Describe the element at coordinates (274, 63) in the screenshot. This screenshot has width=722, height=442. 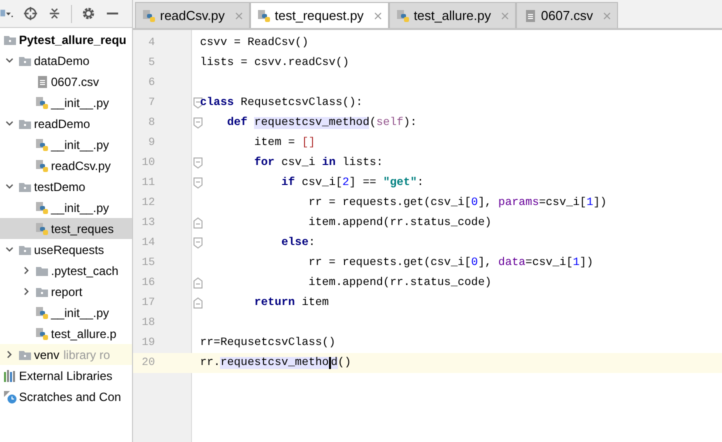
I see `code-line: lists = csvv.readCsv()` at that location.